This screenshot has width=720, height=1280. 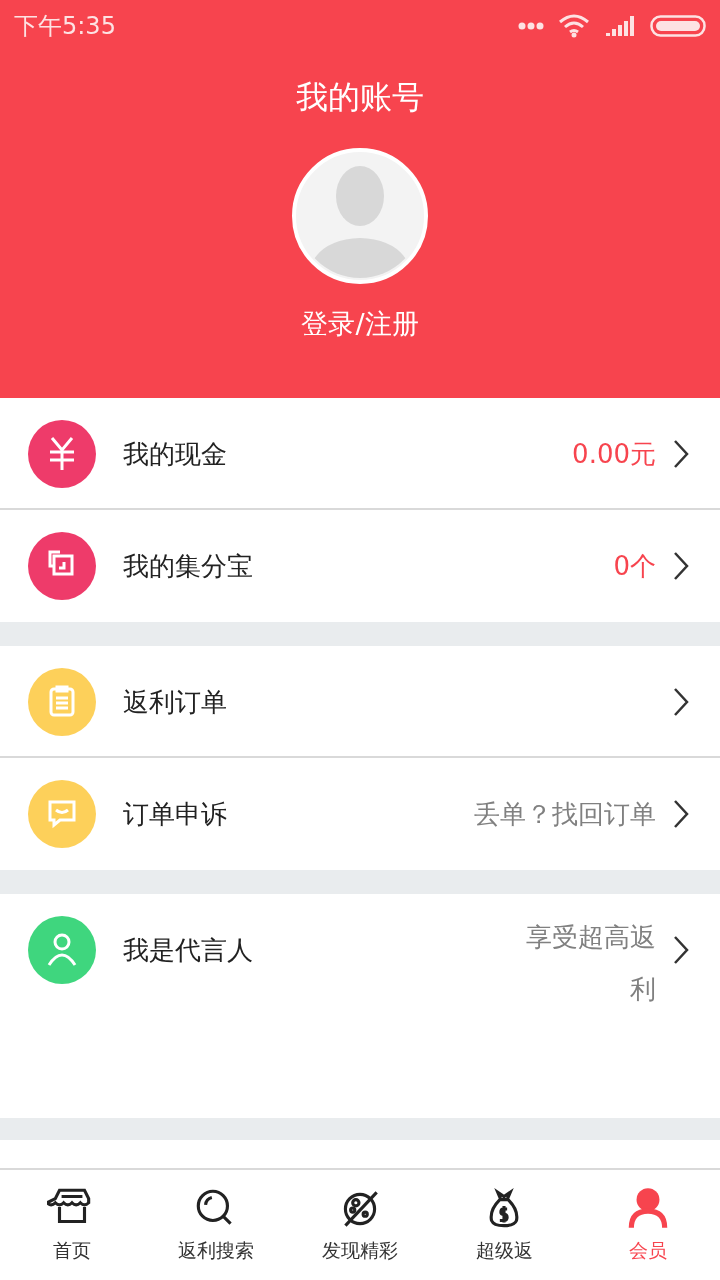 I want to click on more-icon, so click(x=531, y=26).